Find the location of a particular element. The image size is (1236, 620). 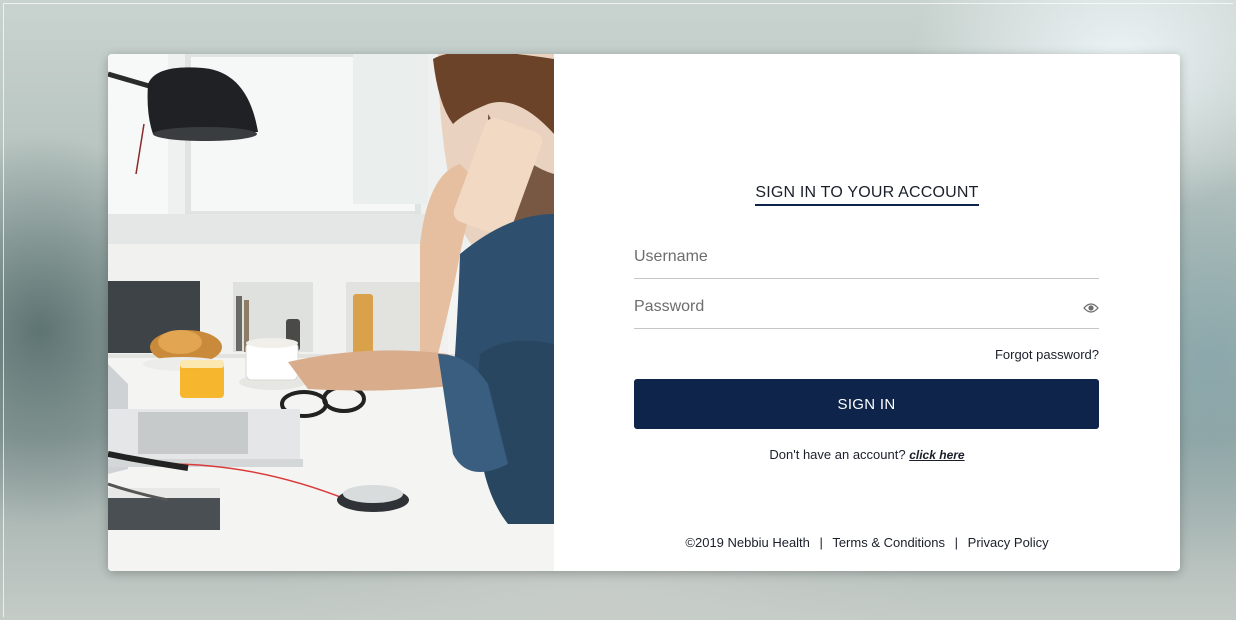

register-link: click here is located at coordinates (936, 455).